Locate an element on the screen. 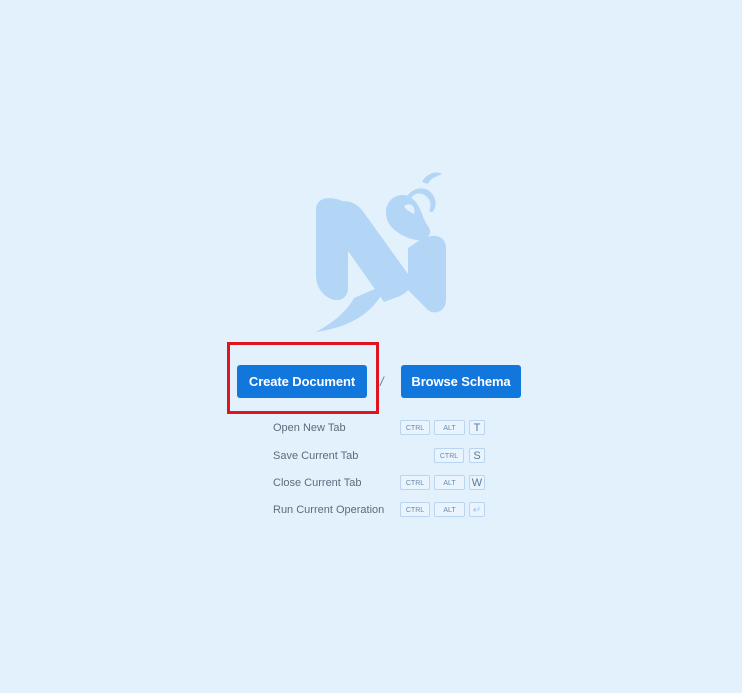 This screenshot has width=742, height=693. w-key: W is located at coordinates (477, 482).